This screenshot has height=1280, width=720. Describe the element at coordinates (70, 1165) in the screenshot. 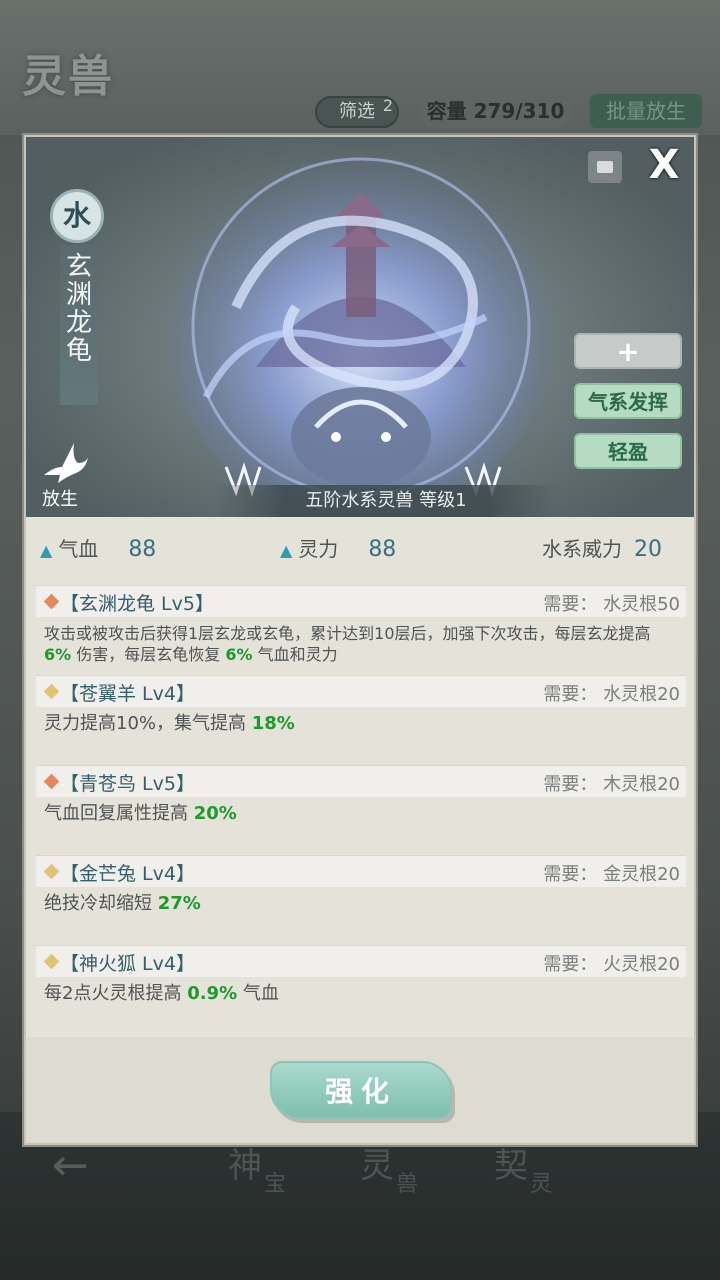

I see `back-arrow-icon: ←` at that location.